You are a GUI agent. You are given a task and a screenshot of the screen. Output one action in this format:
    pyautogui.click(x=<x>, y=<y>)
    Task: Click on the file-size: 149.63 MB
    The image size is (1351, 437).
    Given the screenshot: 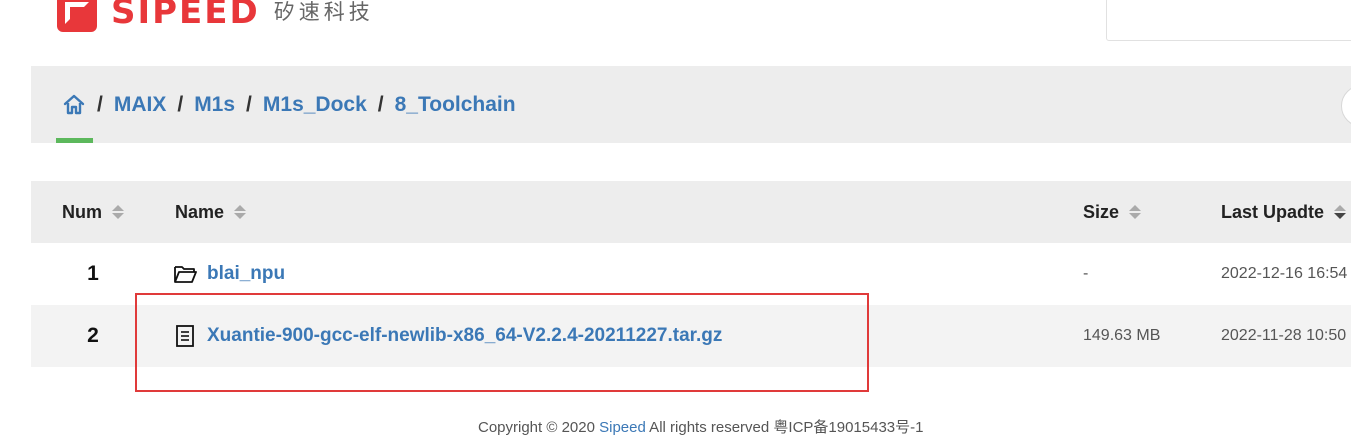 What is the action you would take?
    pyautogui.click(x=1122, y=335)
    